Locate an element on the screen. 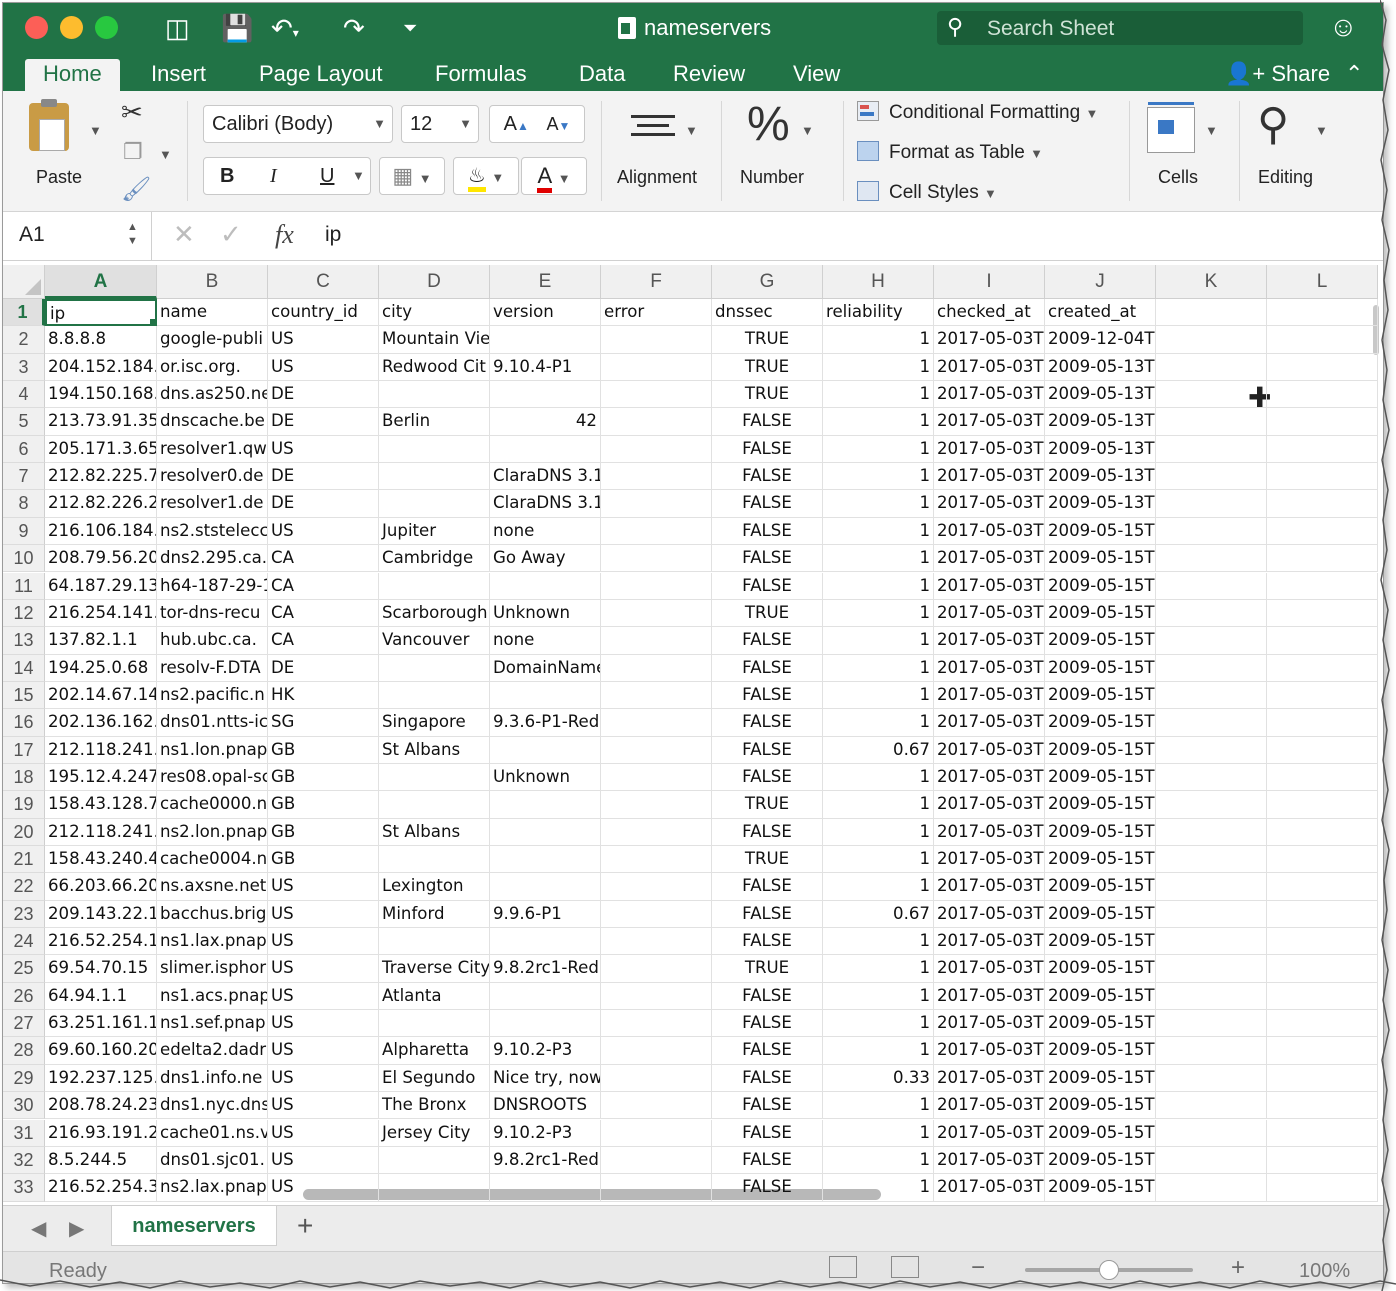  borders-button: ▦ ▼ is located at coordinates (412, 176).